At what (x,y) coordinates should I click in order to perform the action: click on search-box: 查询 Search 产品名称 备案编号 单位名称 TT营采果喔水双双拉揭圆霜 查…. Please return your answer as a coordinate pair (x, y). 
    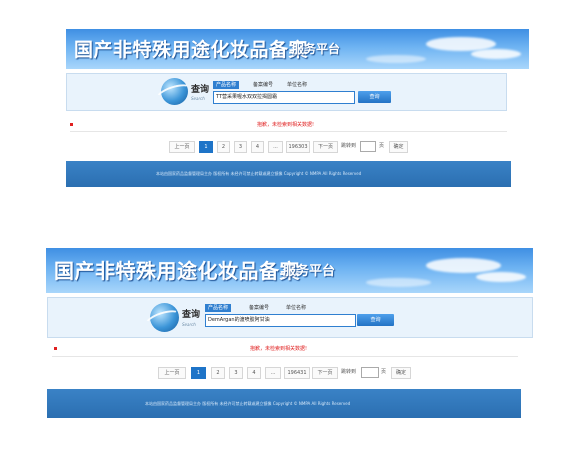
    Looking at the image, I should click on (286, 92).